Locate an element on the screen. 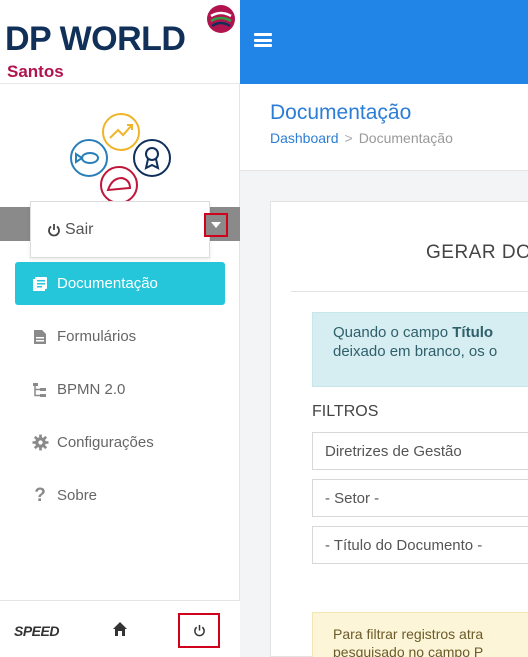  sidebar-item-configuracoes: Configurações is located at coordinates (120, 442).